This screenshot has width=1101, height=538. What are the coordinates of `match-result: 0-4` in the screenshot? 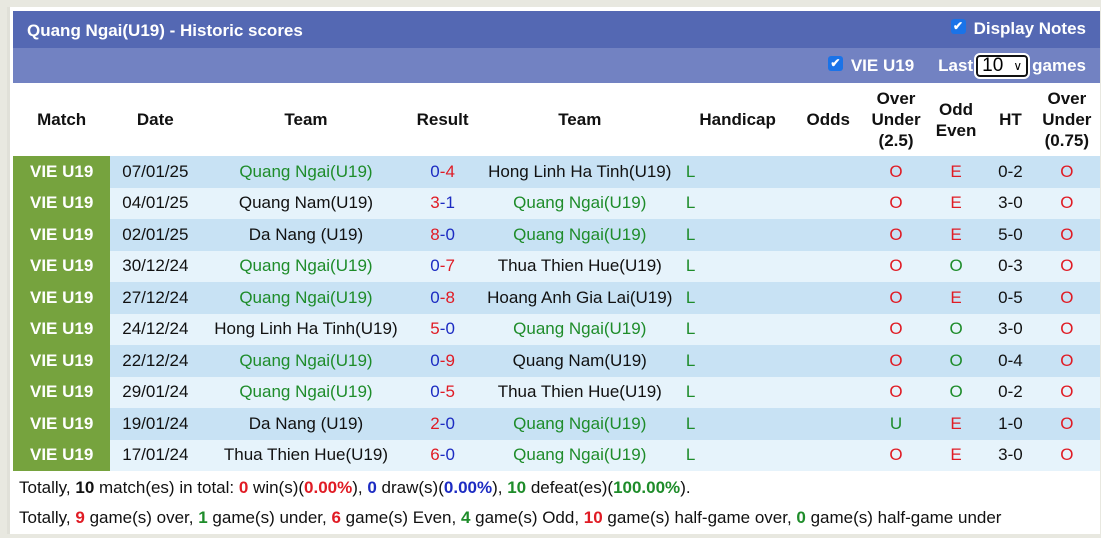 It's located at (442, 172).